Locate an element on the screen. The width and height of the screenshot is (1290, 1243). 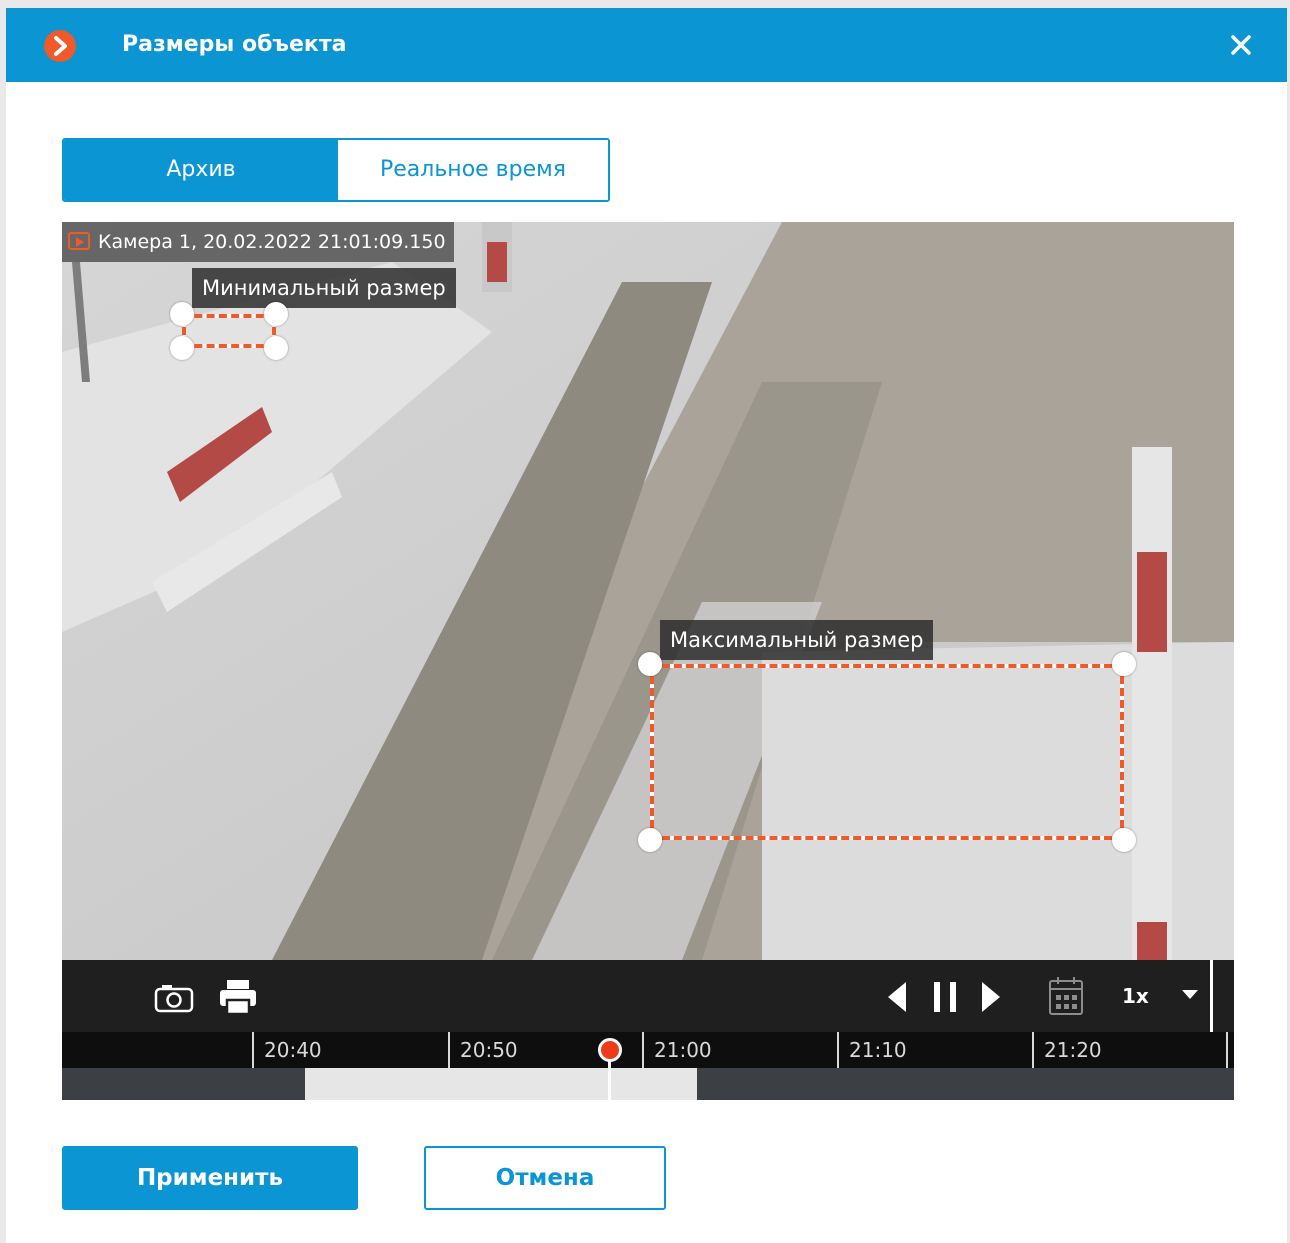
playback-speed: 1x is located at coordinates (1135, 996).